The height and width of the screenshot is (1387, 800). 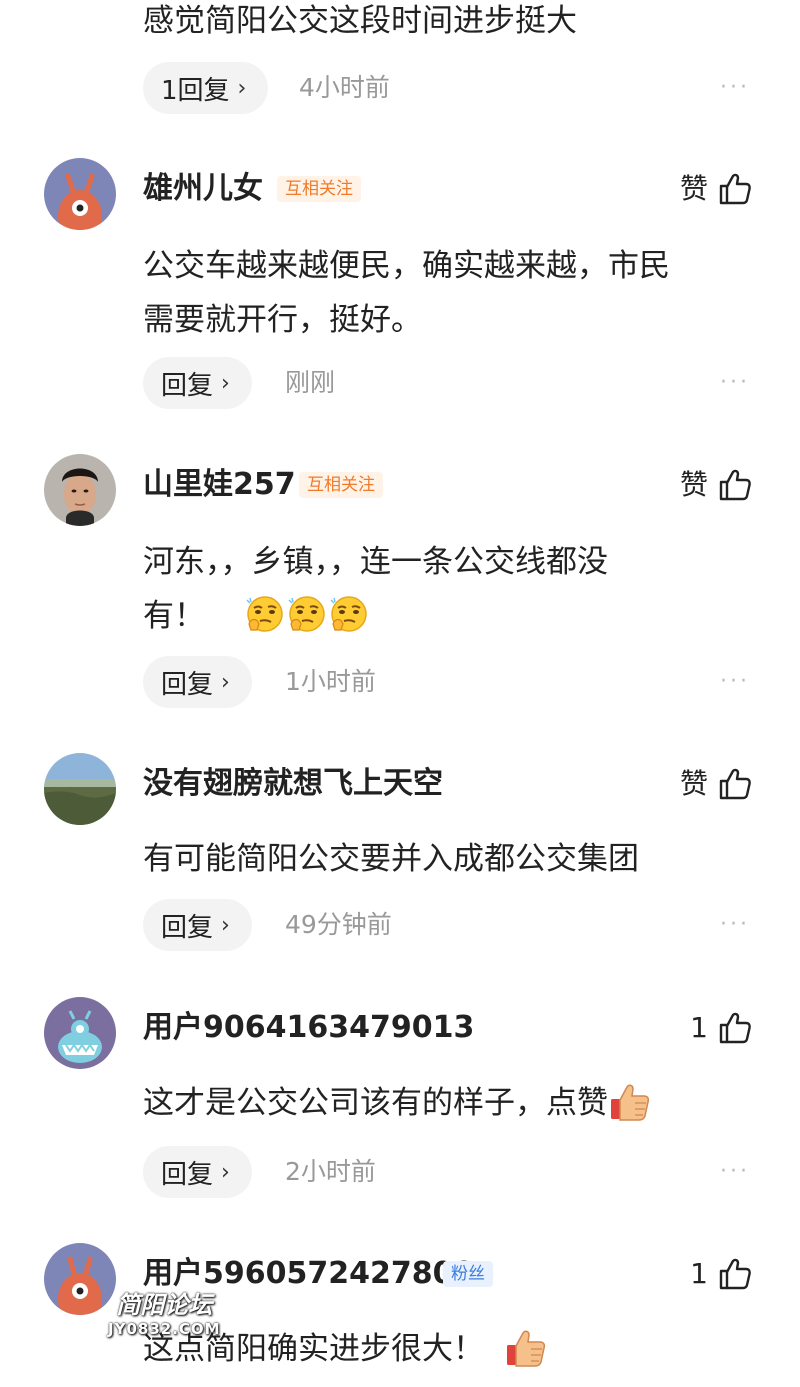 What do you see at coordinates (310, 382) in the screenshot?
I see `comment-time: 刚刚` at bounding box center [310, 382].